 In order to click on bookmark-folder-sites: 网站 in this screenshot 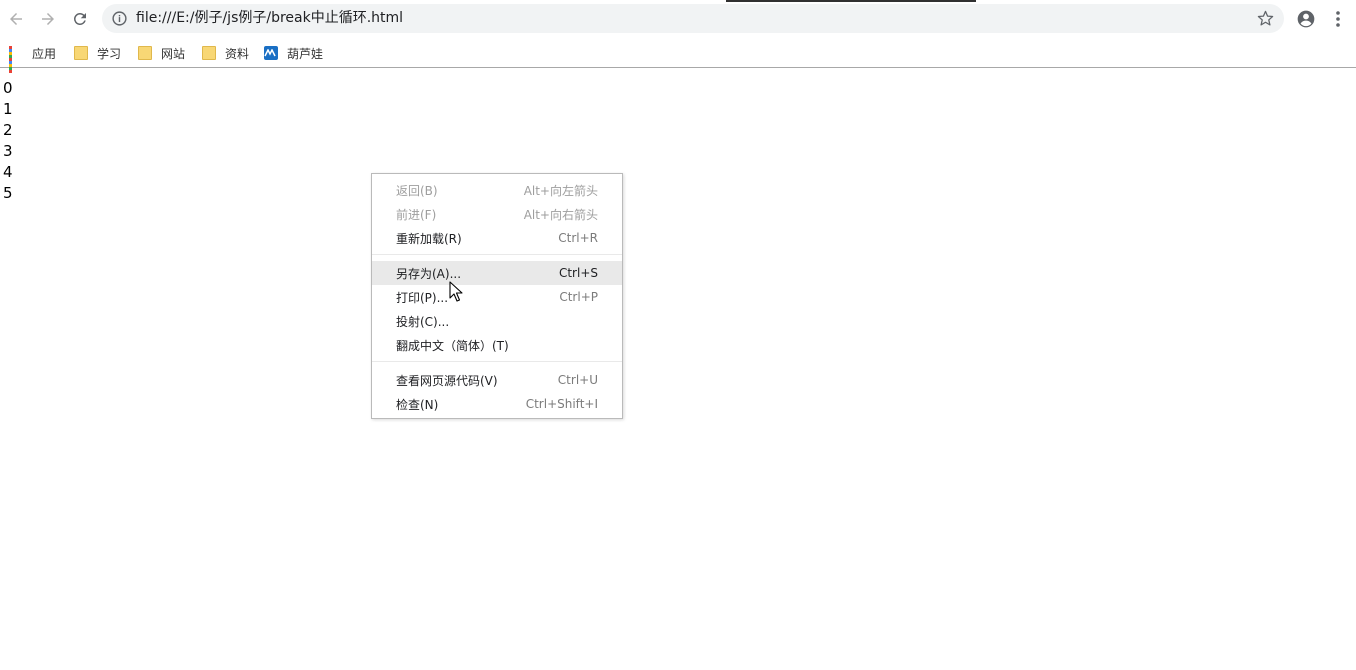, I will do `click(161, 53)`.